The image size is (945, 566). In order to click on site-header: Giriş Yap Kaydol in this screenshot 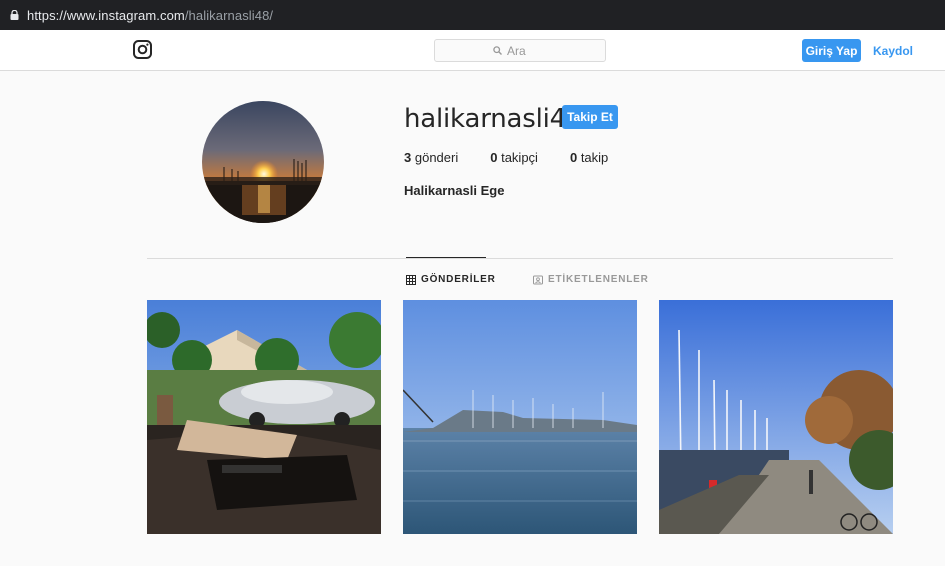, I will do `click(472, 50)`.